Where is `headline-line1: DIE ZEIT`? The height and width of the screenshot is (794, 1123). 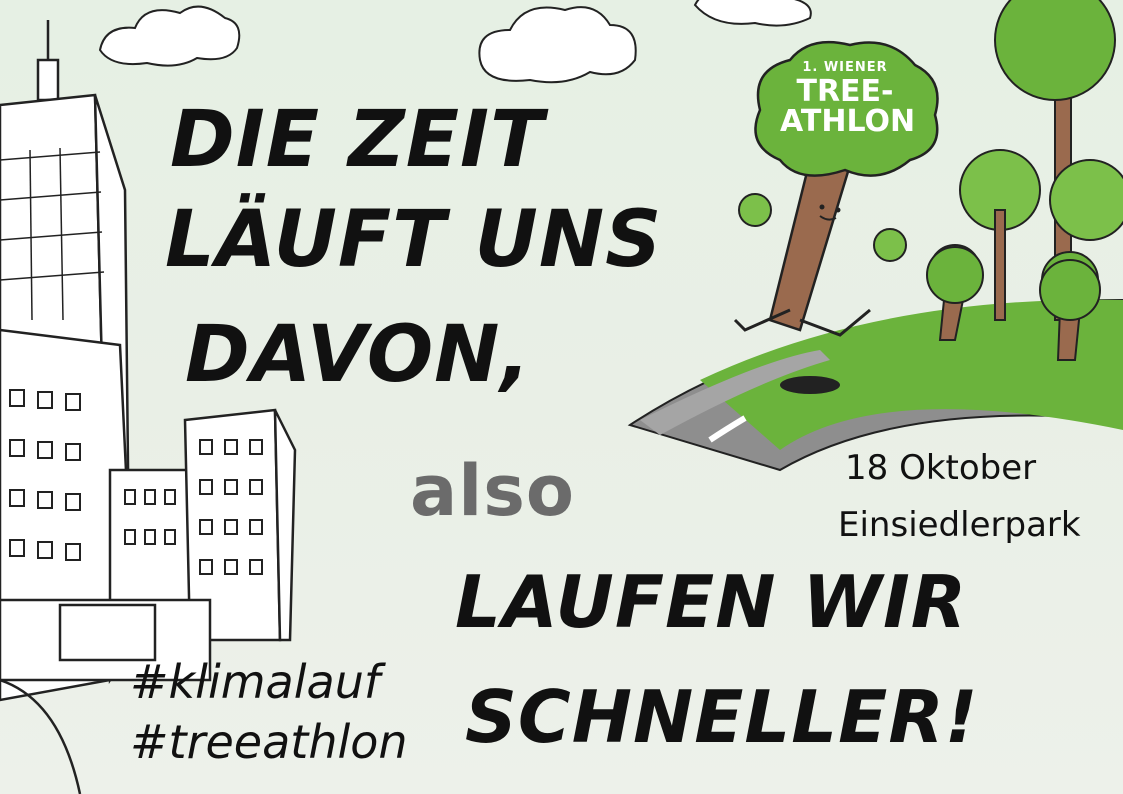
headline-line1: DIE ZEIT is located at coordinates (357, 140).